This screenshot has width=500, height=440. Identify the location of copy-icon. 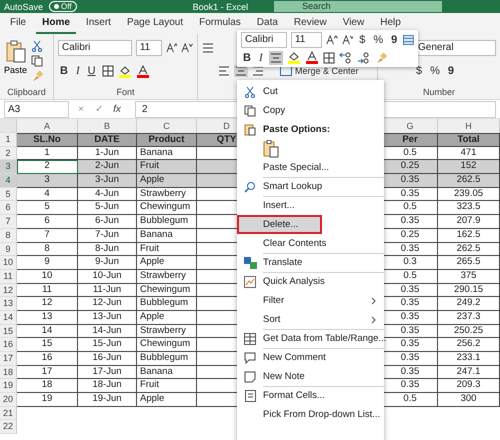
(37, 61).